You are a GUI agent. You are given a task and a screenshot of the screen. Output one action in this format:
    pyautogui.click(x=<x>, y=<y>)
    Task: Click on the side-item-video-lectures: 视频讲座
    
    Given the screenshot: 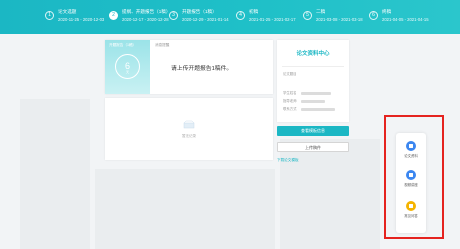 What is the action you would take?
    pyautogui.click(x=411, y=181)
    